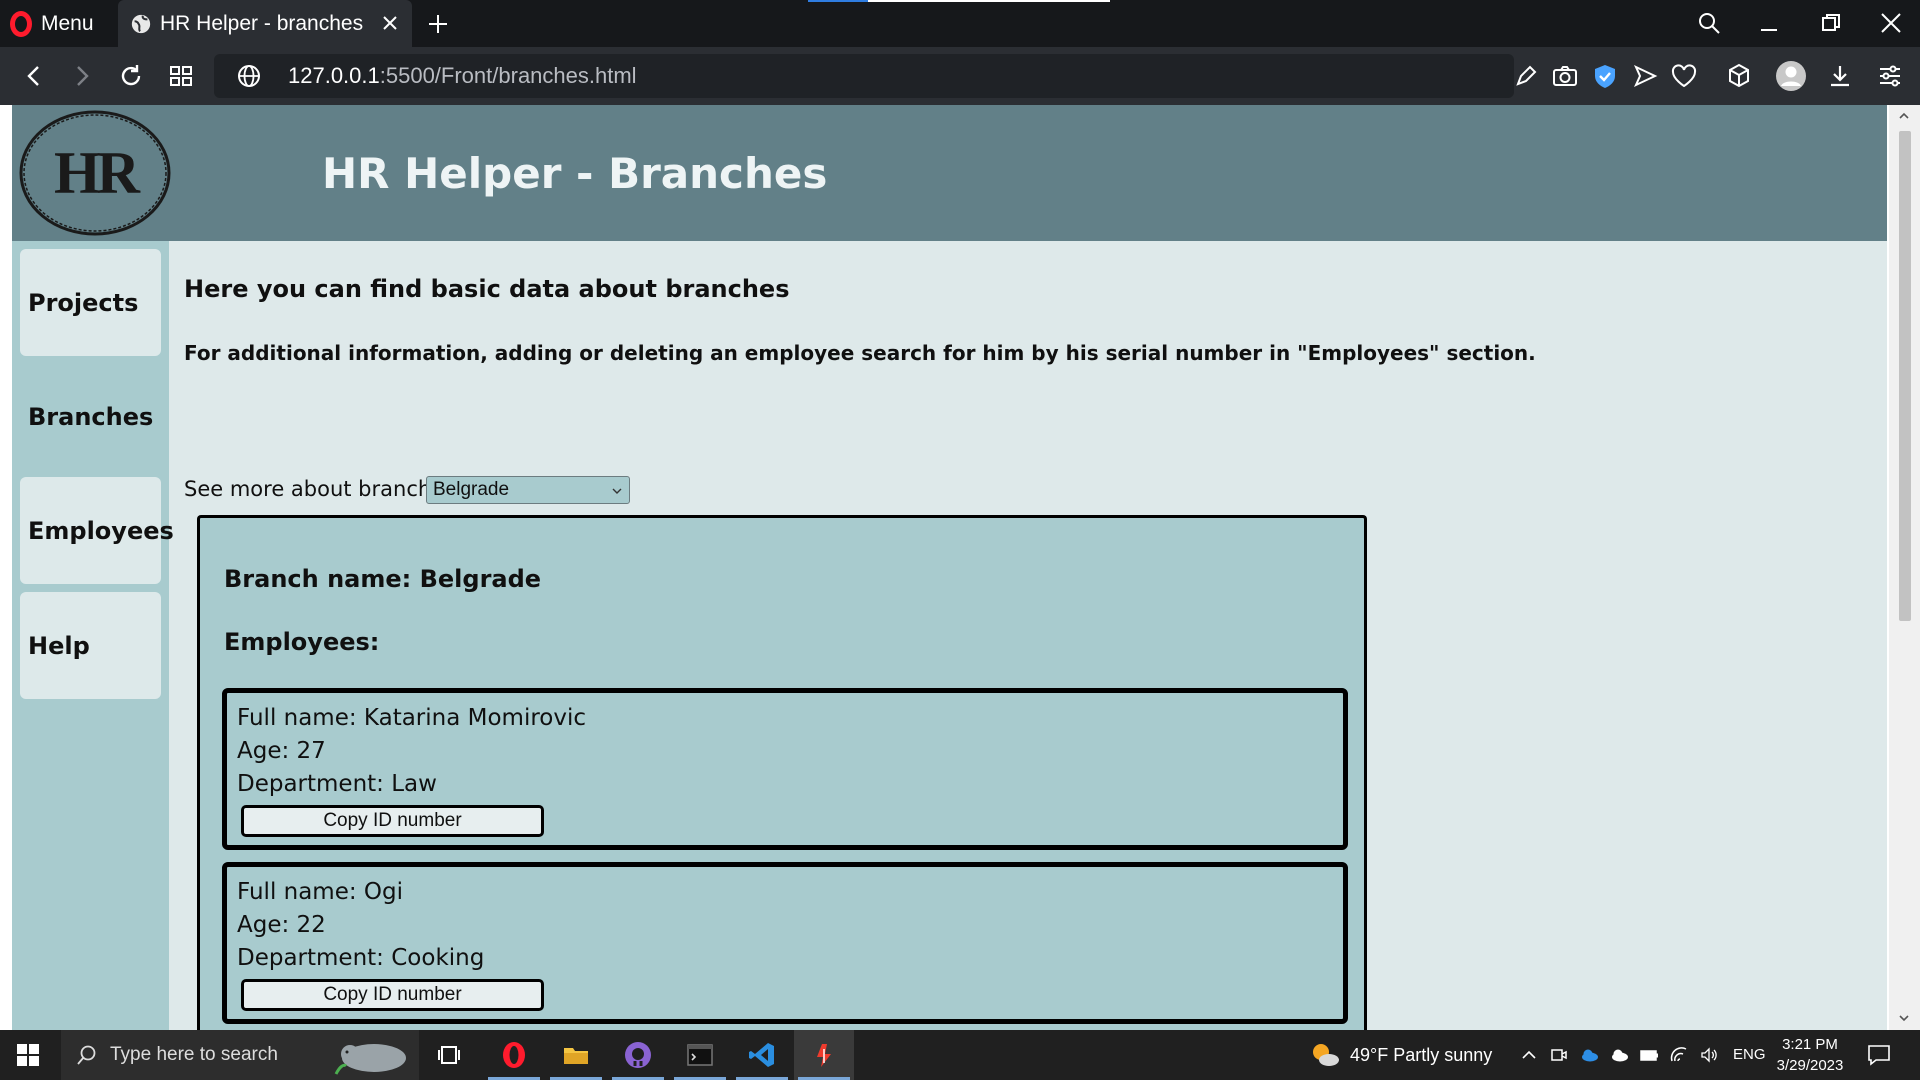 The height and width of the screenshot is (1080, 1920). What do you see at coordinates (1905, 376) in the screenshot?
I see `scroll-thumb` at bounding box center [1905, 376].